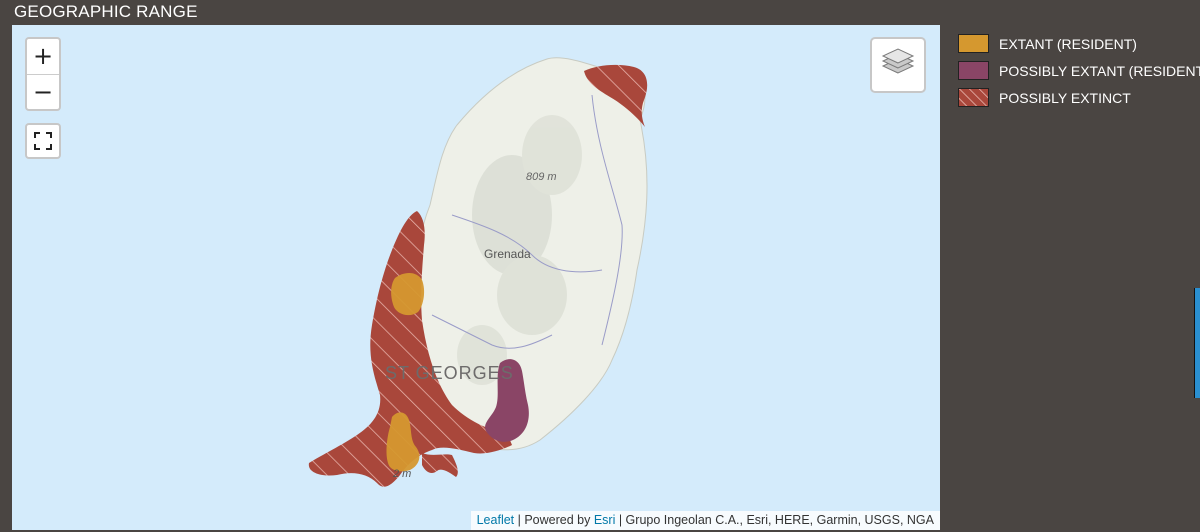 The height and width of the screenshot is (532, 1200). I want to click on map-label-peak-south: 2 m, so click(401, 474).